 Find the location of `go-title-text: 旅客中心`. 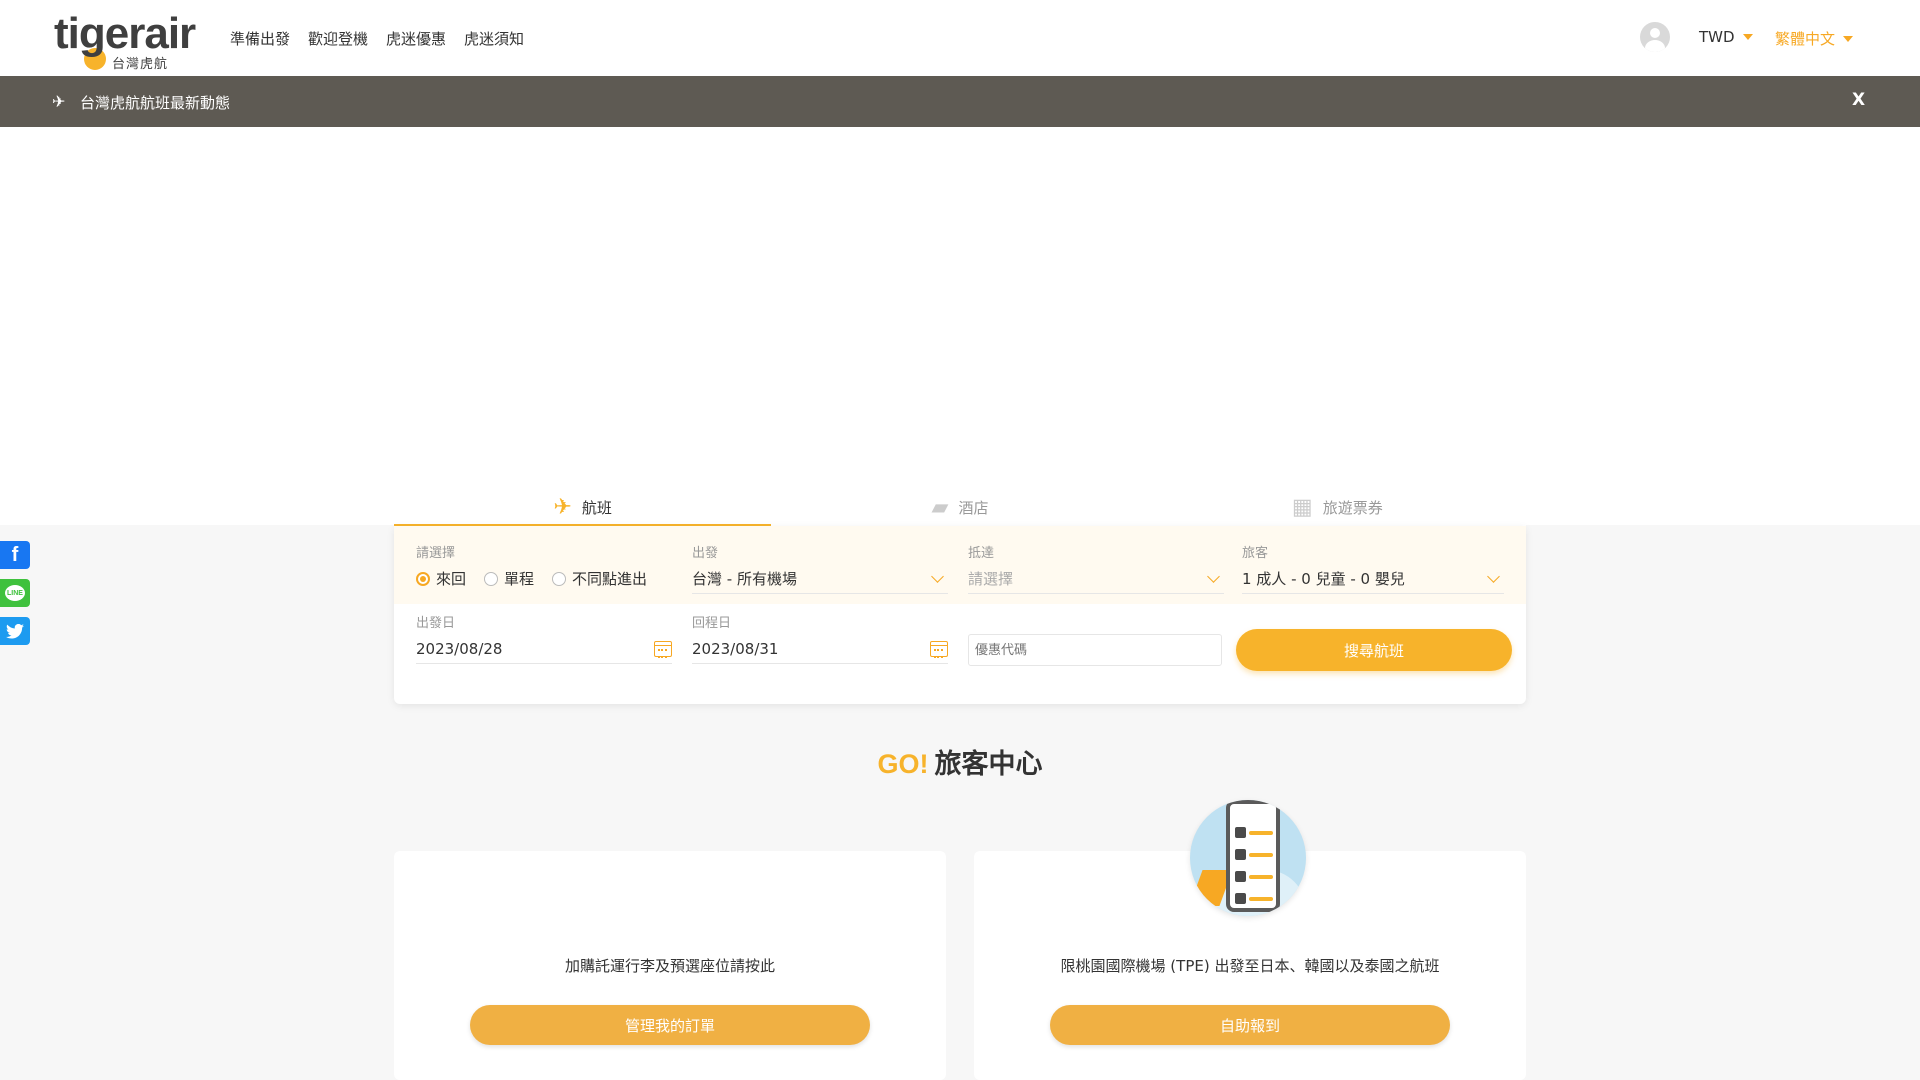

go-title-text: 旅客中心 is located at coordinates (988, 764).